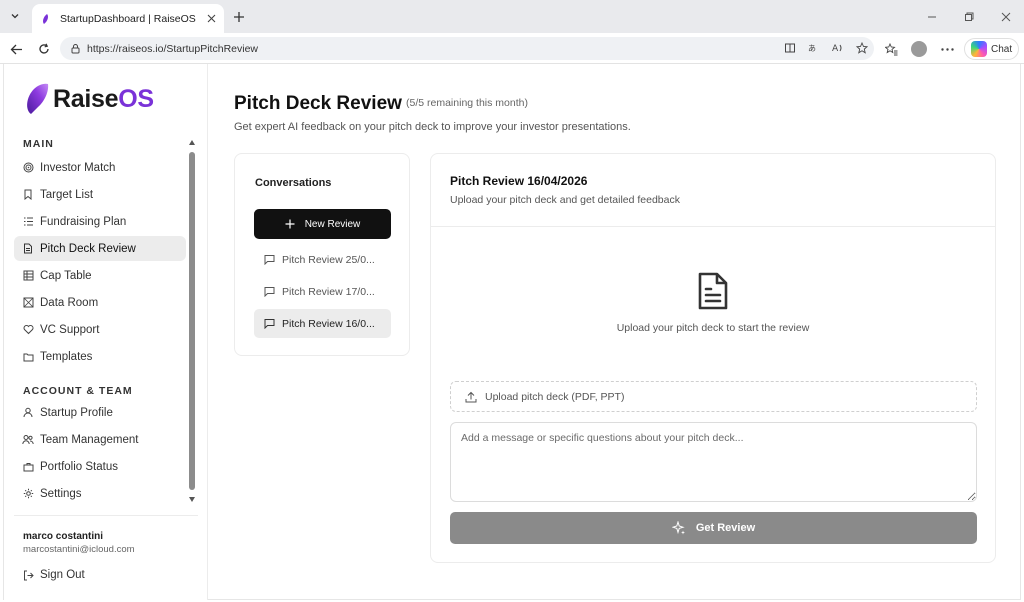 This screenshot has width=1024, height=602. What do you see at coordinates (519, 181) in the screenshot?
I see `review-title: Pitch Review 16/04/2026` at bounding box center [519, 181].